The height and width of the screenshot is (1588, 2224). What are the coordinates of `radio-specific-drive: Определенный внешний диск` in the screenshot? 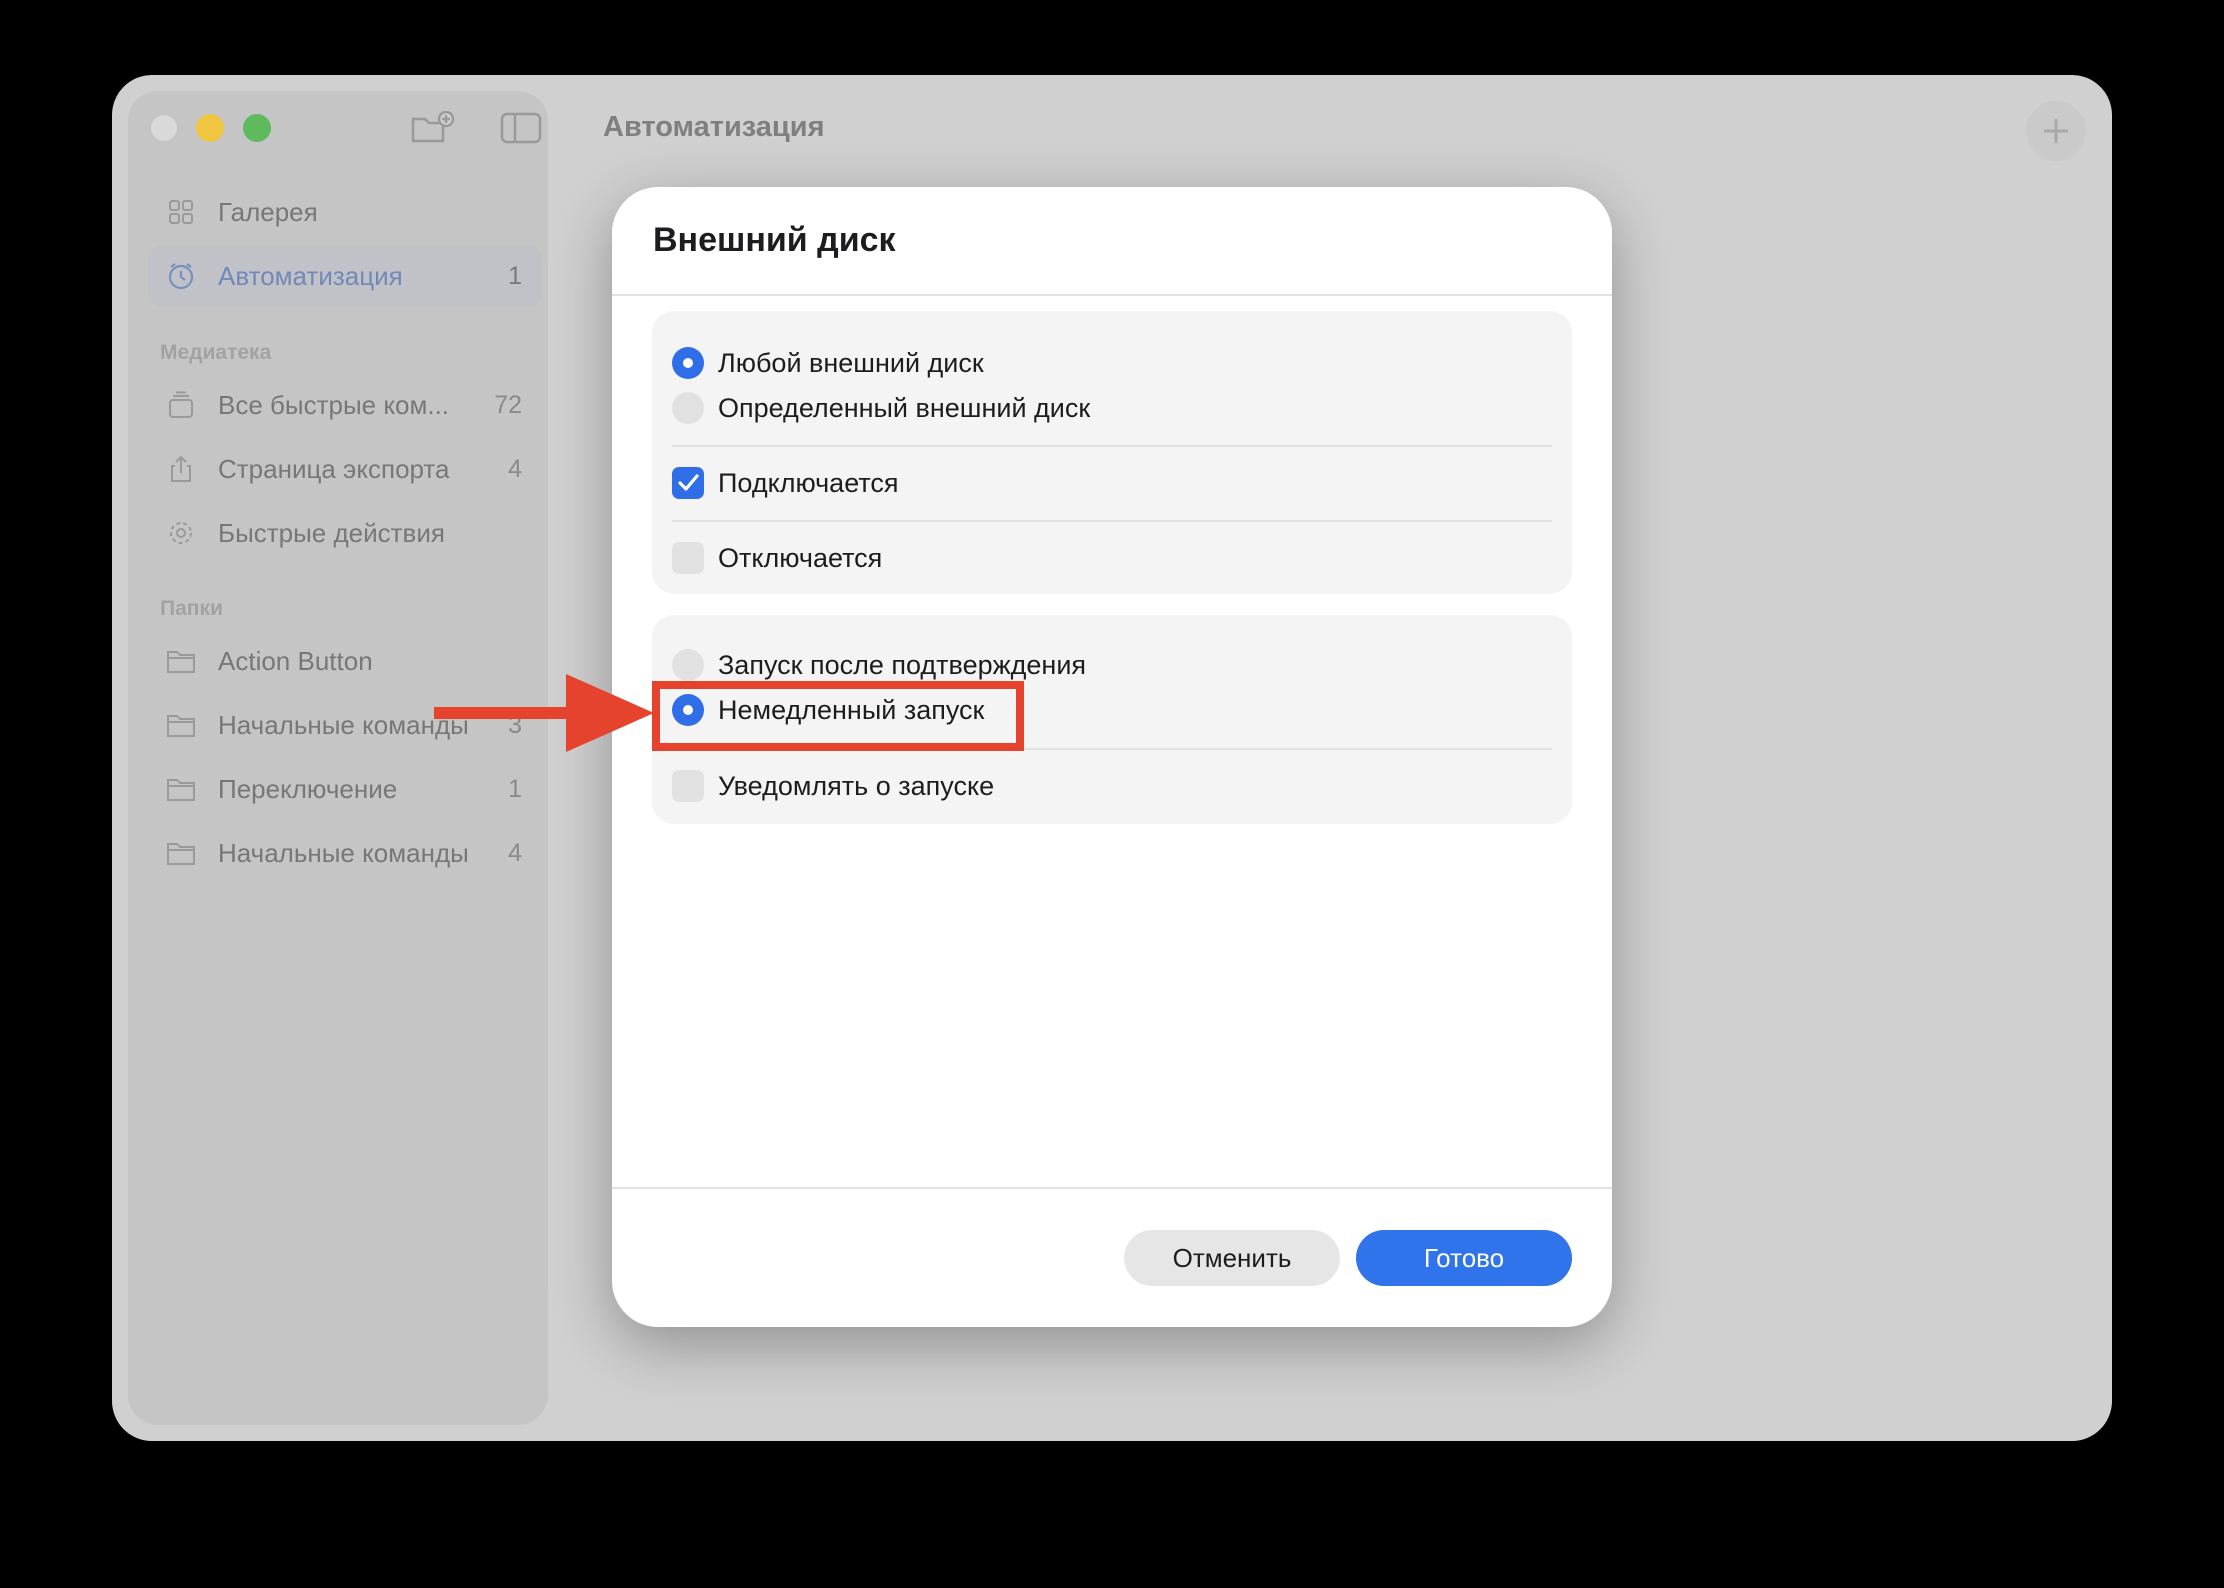 It's located at (881, 408).